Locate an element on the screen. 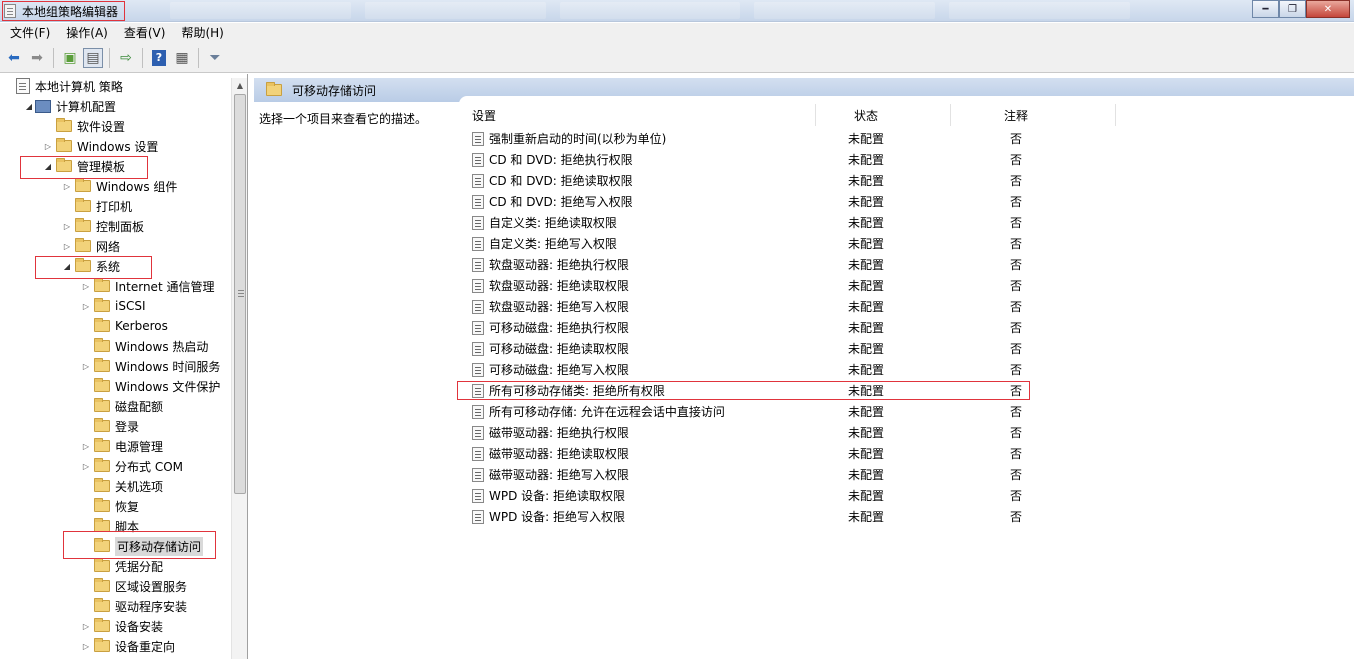  expanded-arrow-icon: ◢ is located at coordinates (29, 106).